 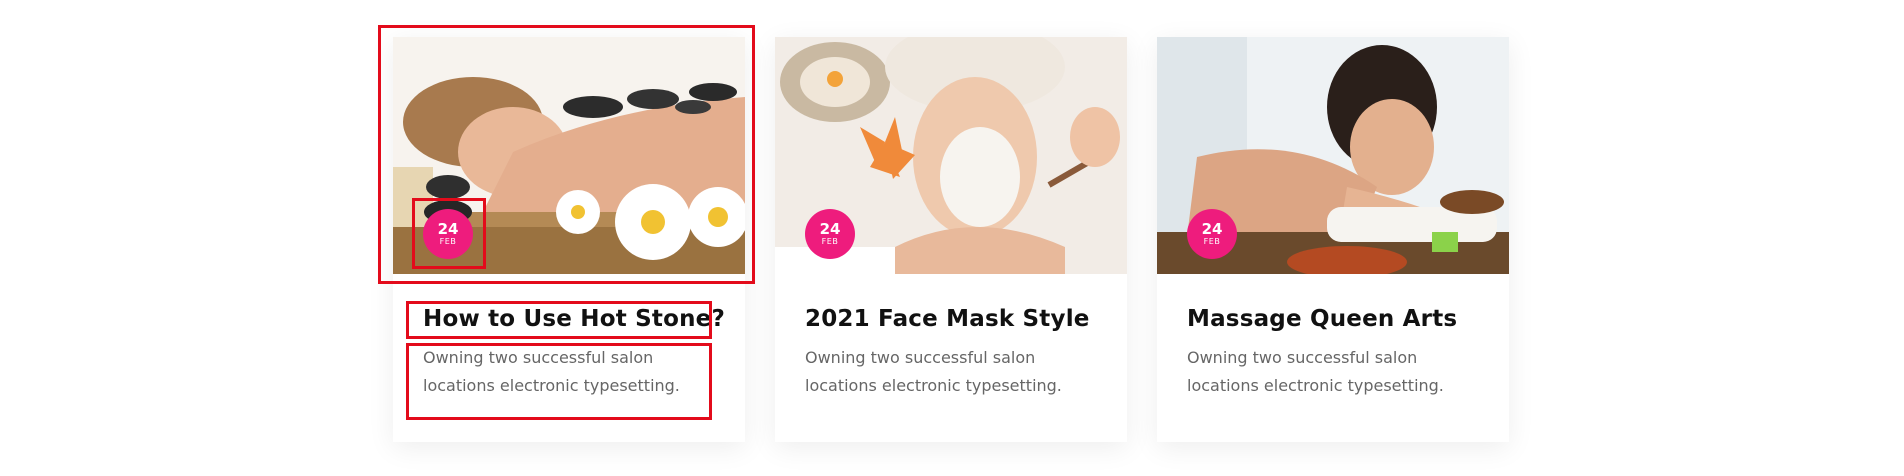 I want to click on blog-card-title: 2021 Face Mask Style, so click(x=951, y=319).